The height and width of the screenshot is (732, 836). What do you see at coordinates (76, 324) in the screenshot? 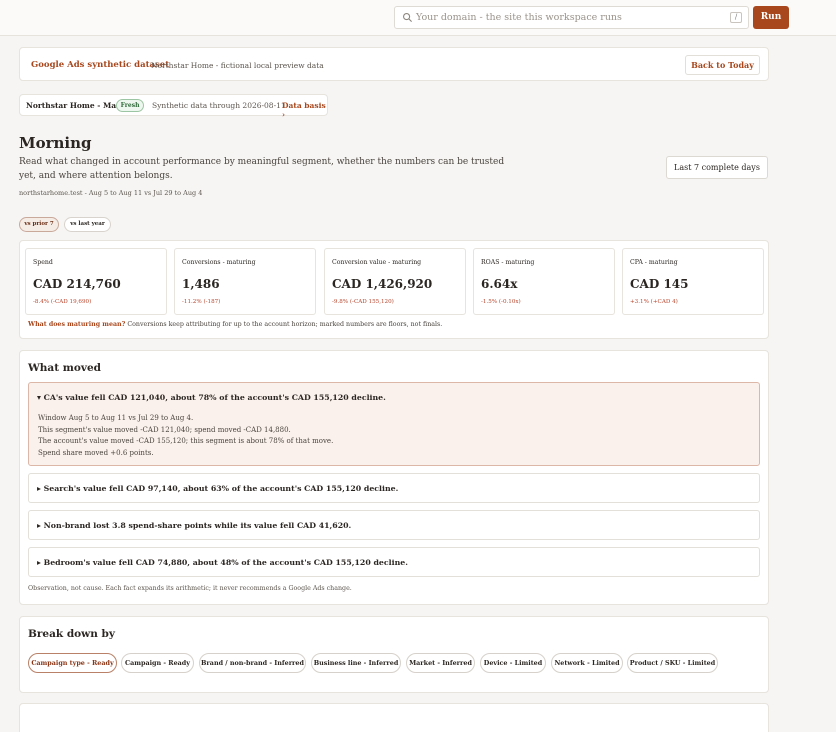
I see `maturing-help-link: What does maturing mean?` at bounding box center [76, 324].